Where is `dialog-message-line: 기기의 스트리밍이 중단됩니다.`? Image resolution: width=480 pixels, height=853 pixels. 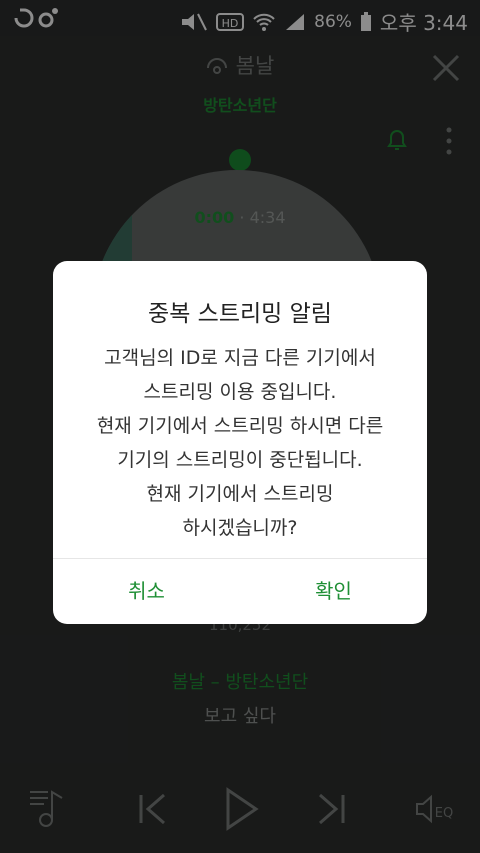 dialog-message-line: 기기의 스트리밍이 중단됩니다. is located at coordinates (240, 460).